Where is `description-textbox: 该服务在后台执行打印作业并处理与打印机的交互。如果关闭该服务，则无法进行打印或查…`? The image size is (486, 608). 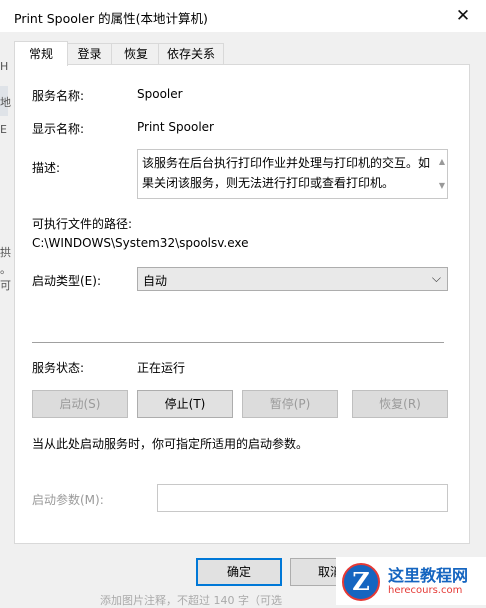 description-textbox: 该服务在后台执行打印作业并处理与打印机的交互。如果关闭该服务，则无法进行打印或查… is located at coordinates (292, 174).